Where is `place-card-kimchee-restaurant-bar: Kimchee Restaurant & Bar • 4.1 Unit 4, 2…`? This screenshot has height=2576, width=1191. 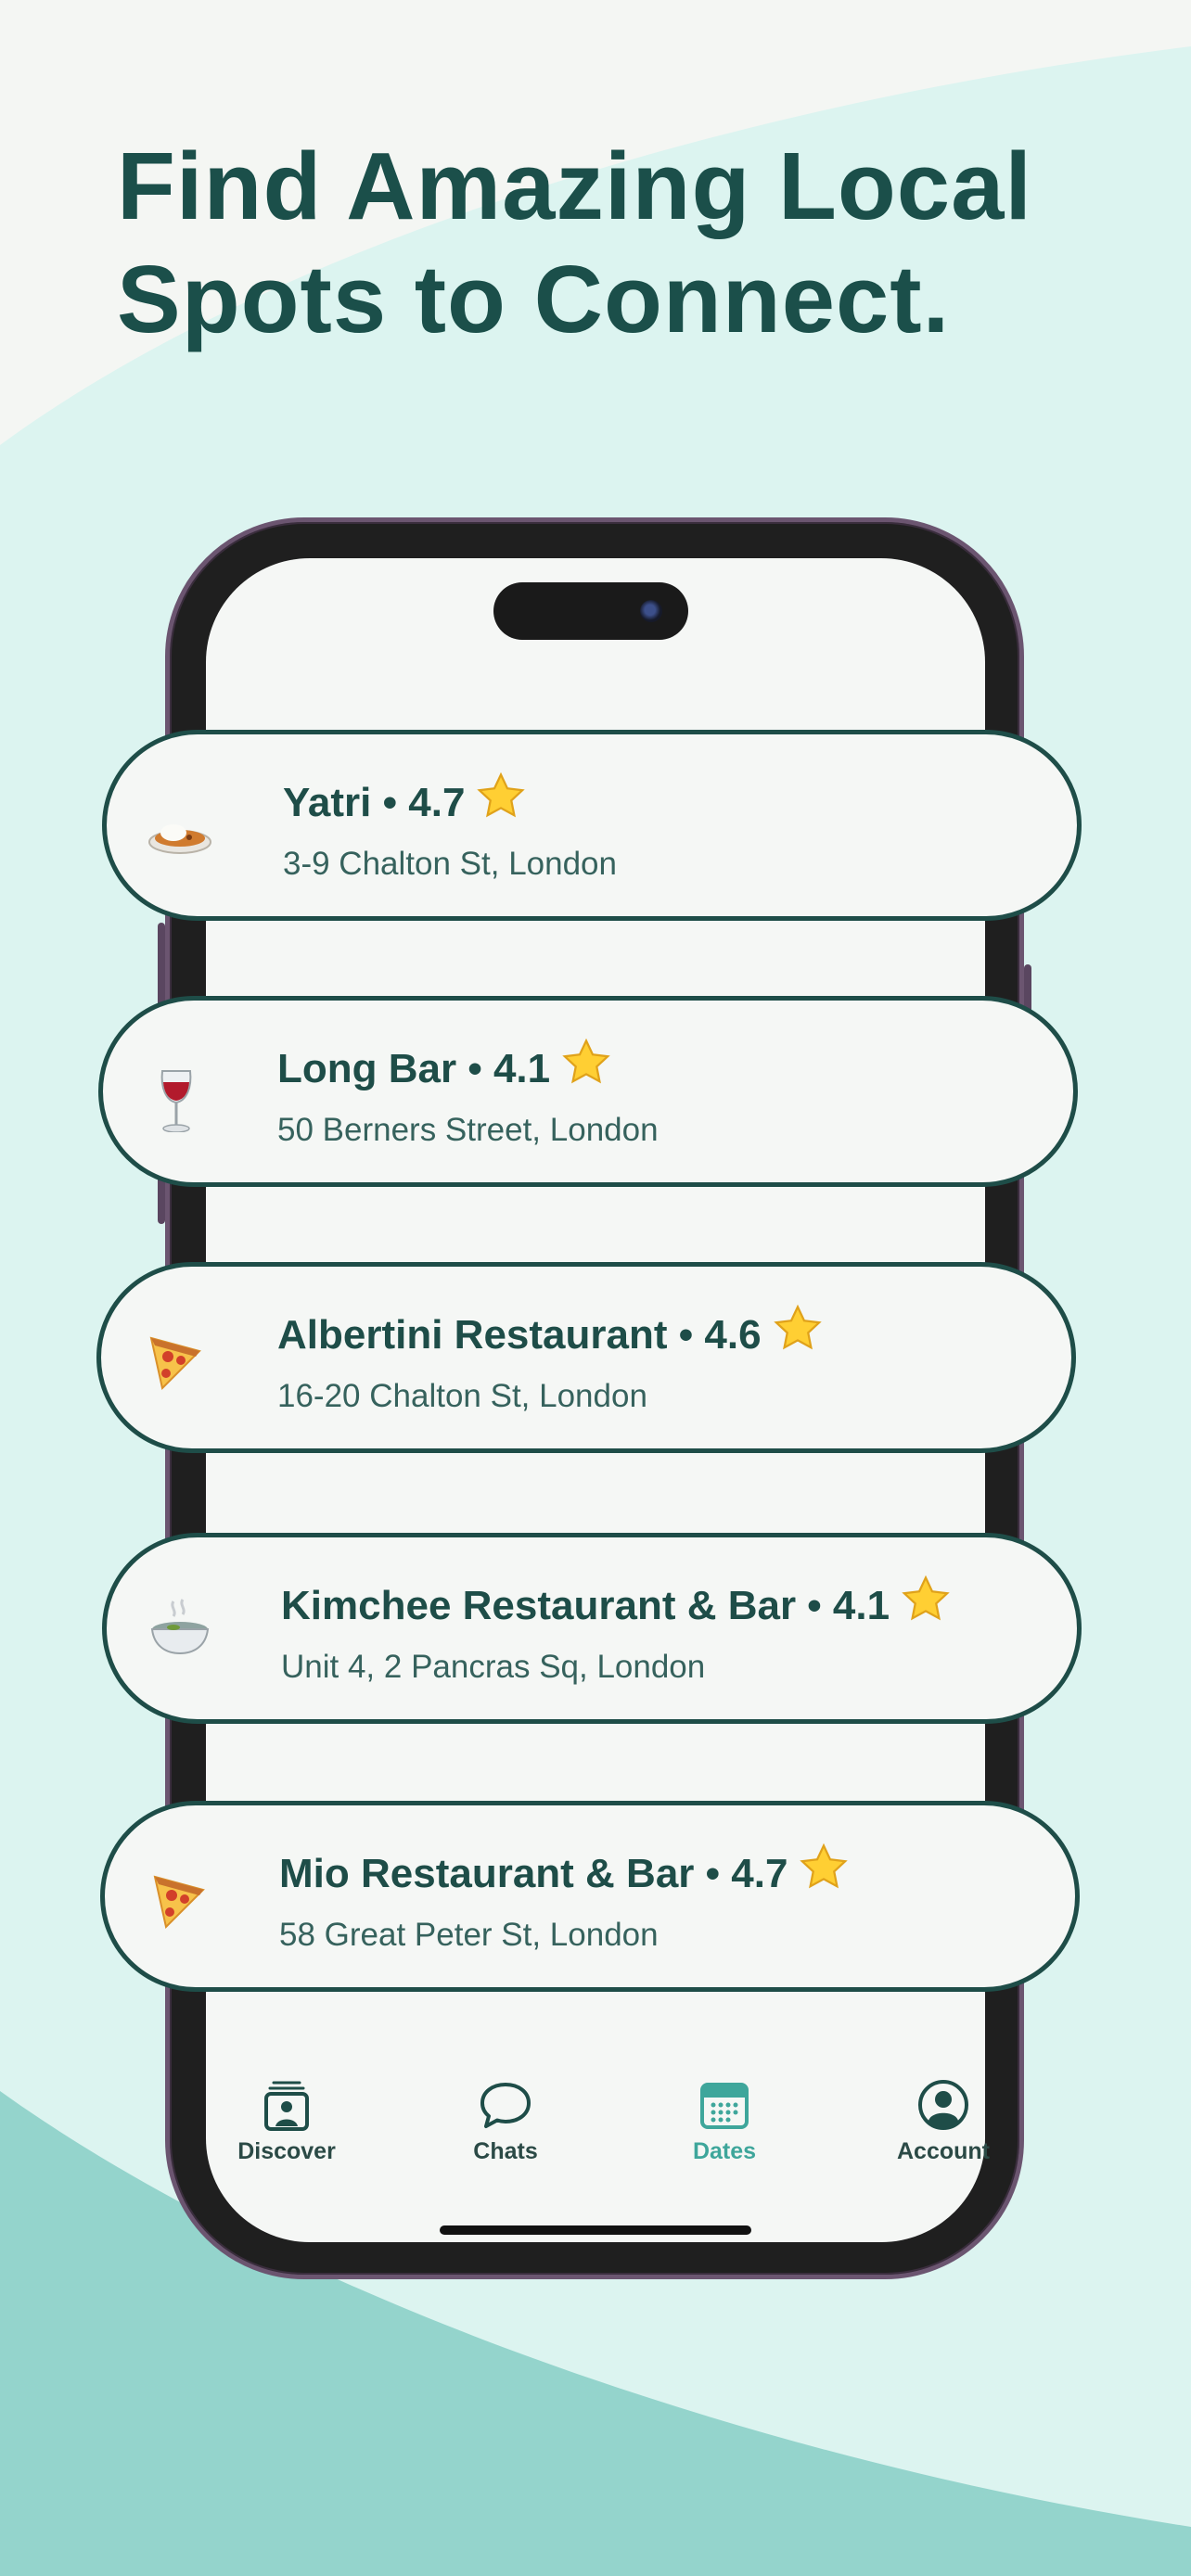
place-card-kimchee-restaurant-bar: Kimchee Restaurant & Bar • 4.1 Unit 4, 2… is located at coordinates (592, 1628).